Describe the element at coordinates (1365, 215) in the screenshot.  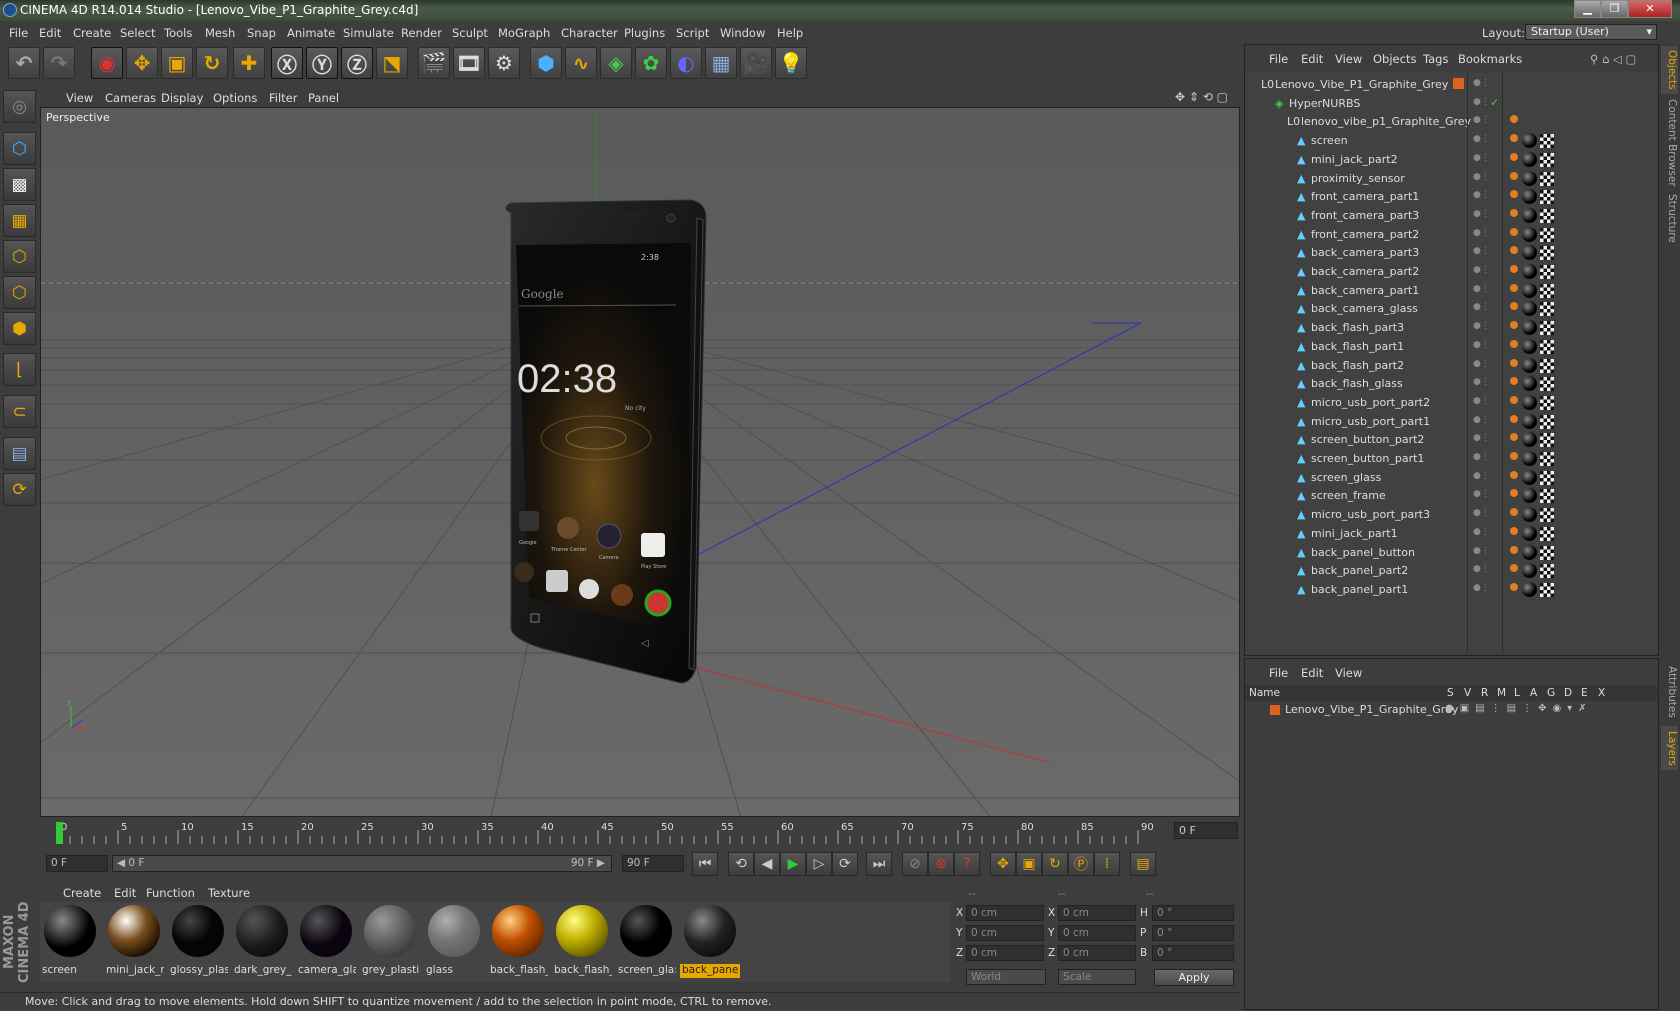
I see `object-name: front_camera_part3` at that location.